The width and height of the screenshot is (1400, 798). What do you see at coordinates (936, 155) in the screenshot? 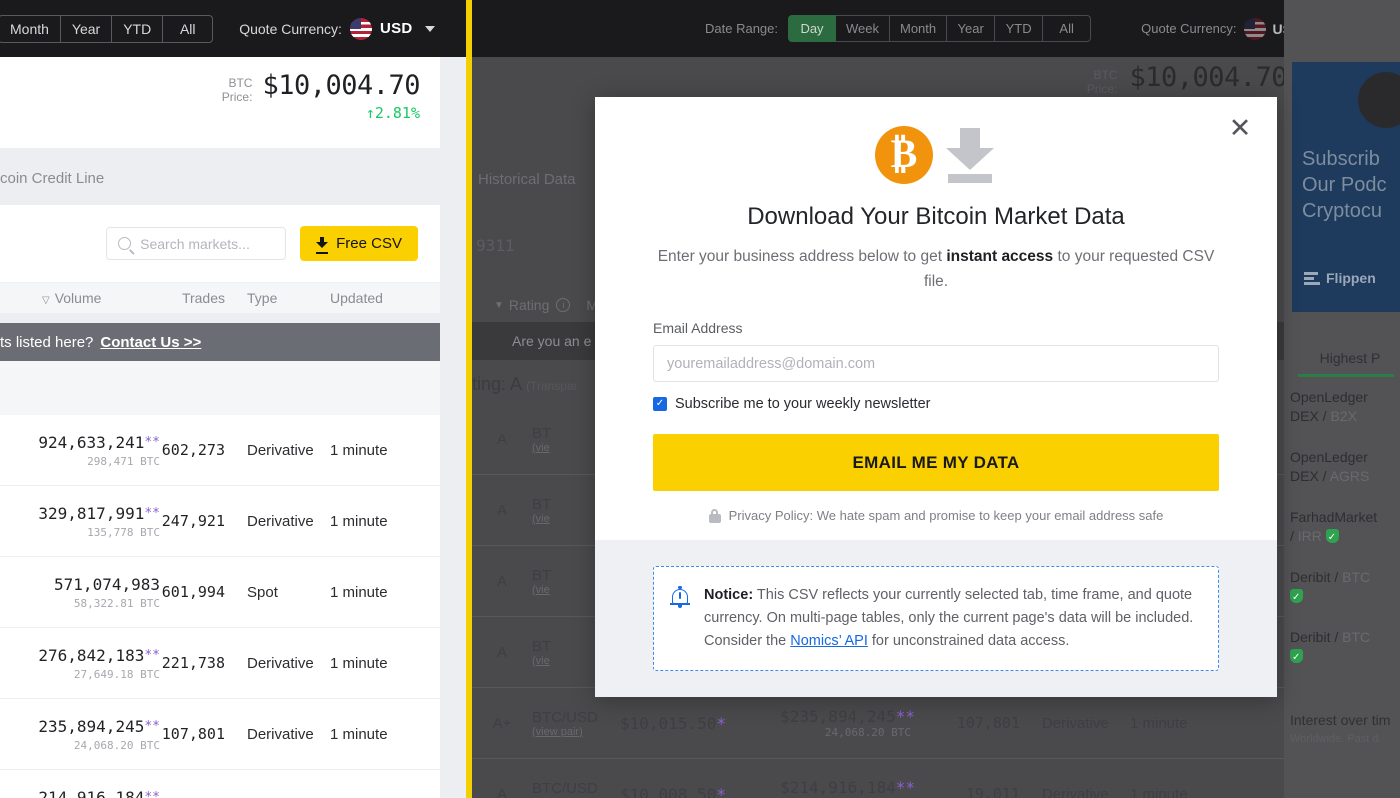
I see `modal-header-icons: ₿` at bounding box center [936, 155].